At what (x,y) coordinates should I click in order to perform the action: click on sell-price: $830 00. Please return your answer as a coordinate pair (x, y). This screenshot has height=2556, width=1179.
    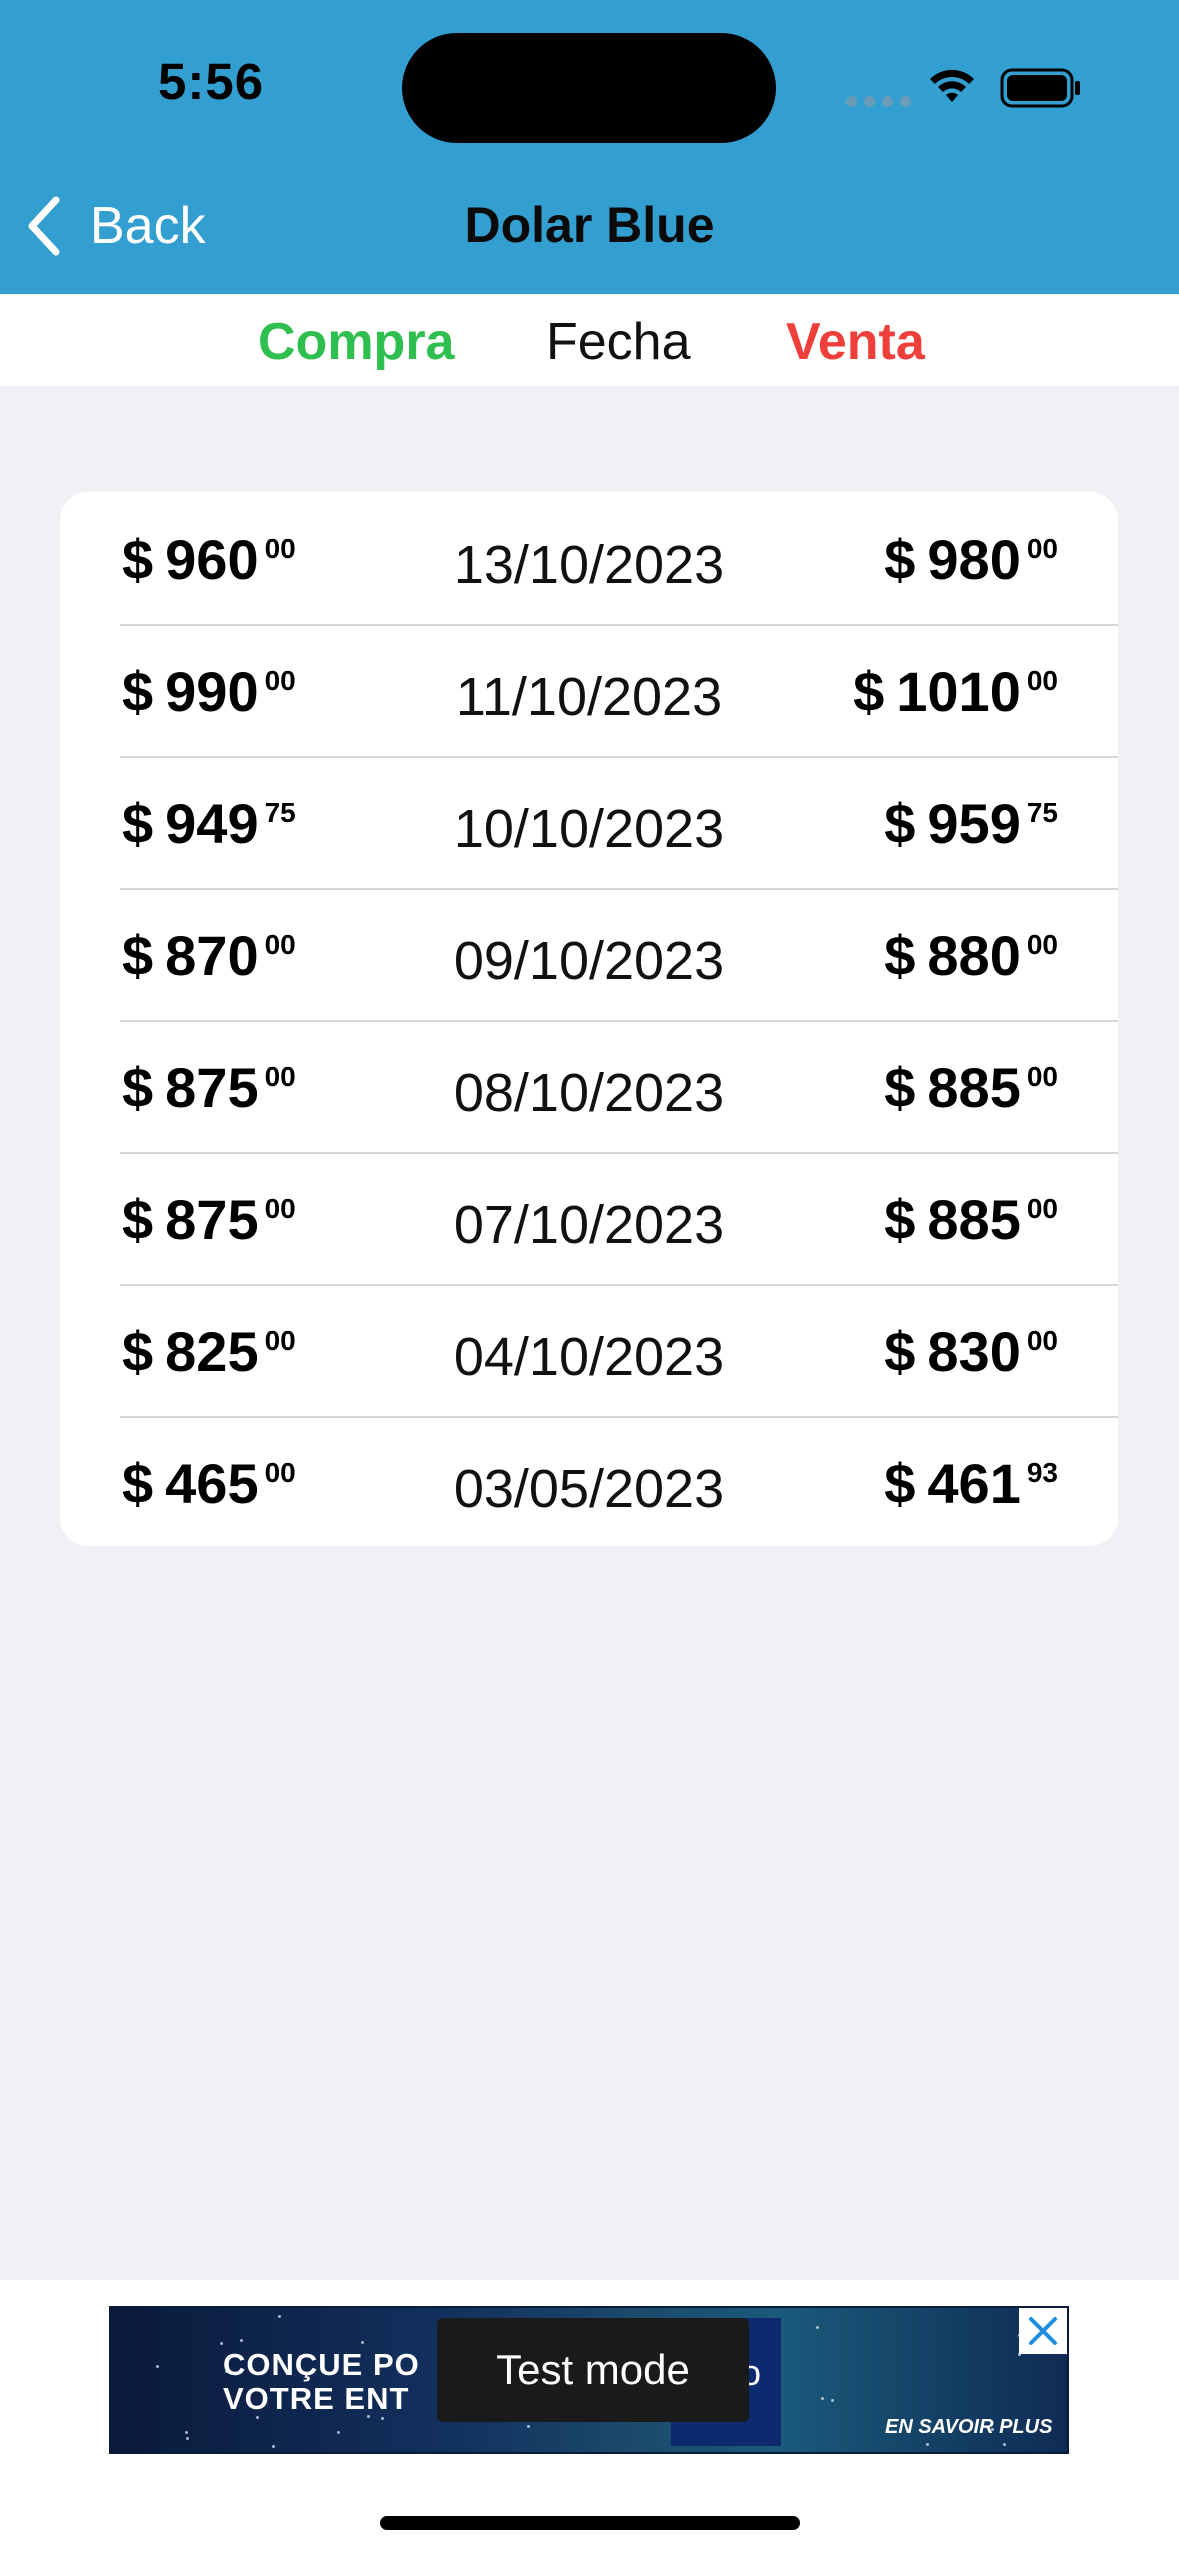
    Looking at the image, I should click on (971, 1352).